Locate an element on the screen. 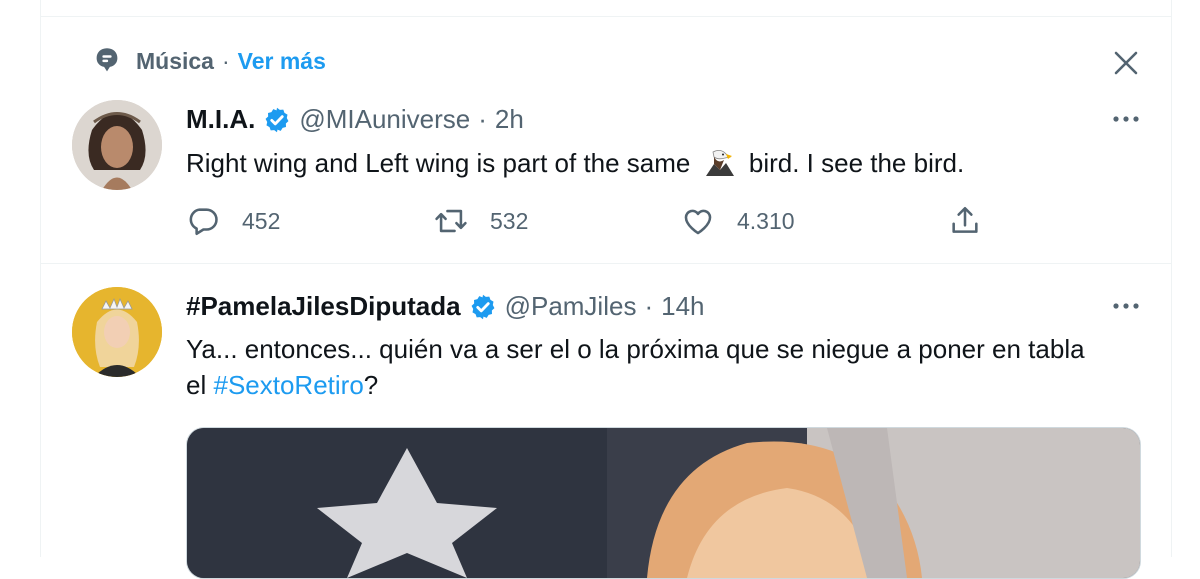  share-button is located at coordinates (976, 221).